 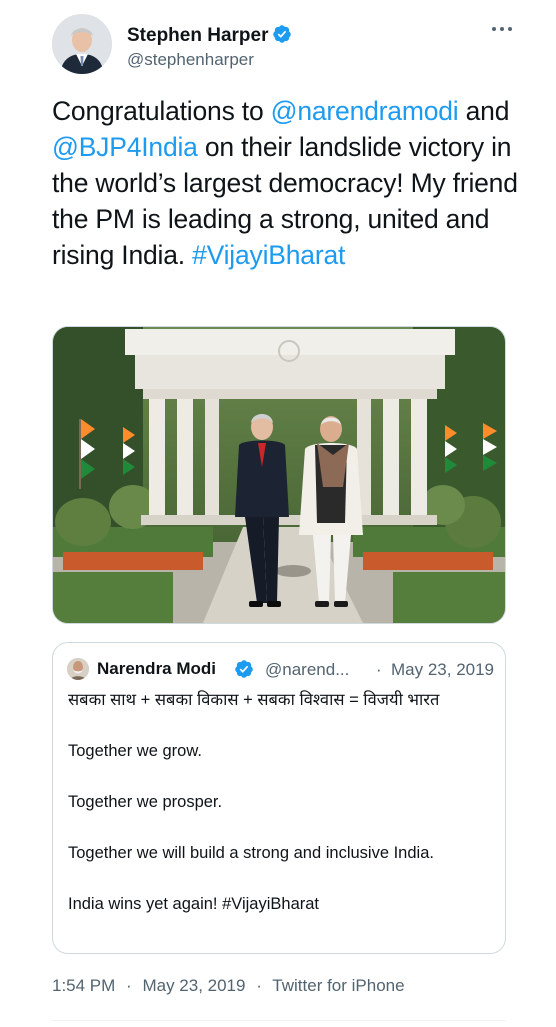 I want to click on tweet-text-segment: and, so click(x=484, y=111).